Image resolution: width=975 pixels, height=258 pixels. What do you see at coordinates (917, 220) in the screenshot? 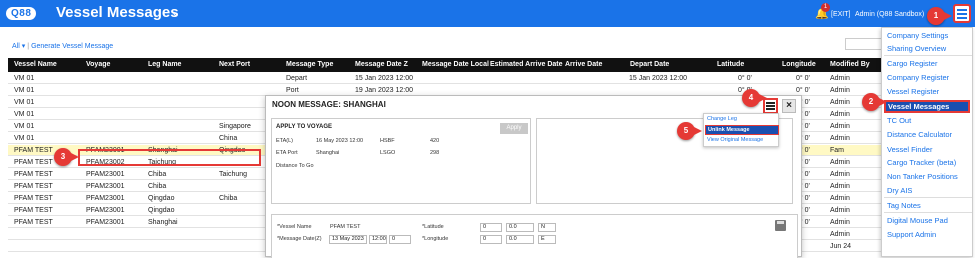
I see `menu-item-digital-mouse-pad: Digital Mouse Pad` at bounding box center [917, 220].